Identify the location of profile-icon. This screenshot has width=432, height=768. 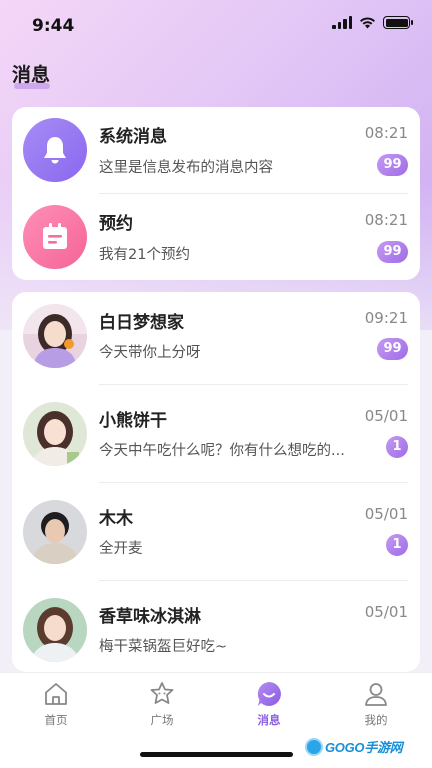
(376, 694).